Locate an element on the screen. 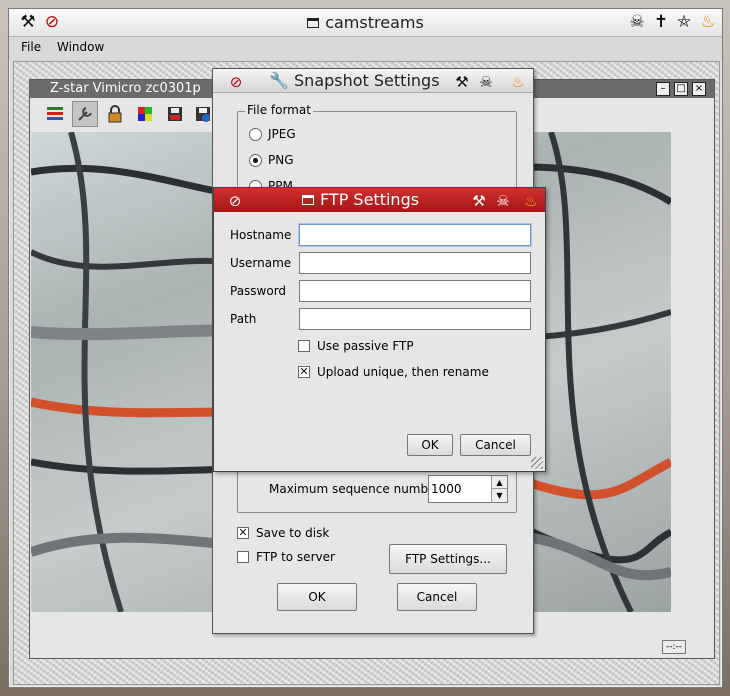  path-input is located at coordinates (415, 319).